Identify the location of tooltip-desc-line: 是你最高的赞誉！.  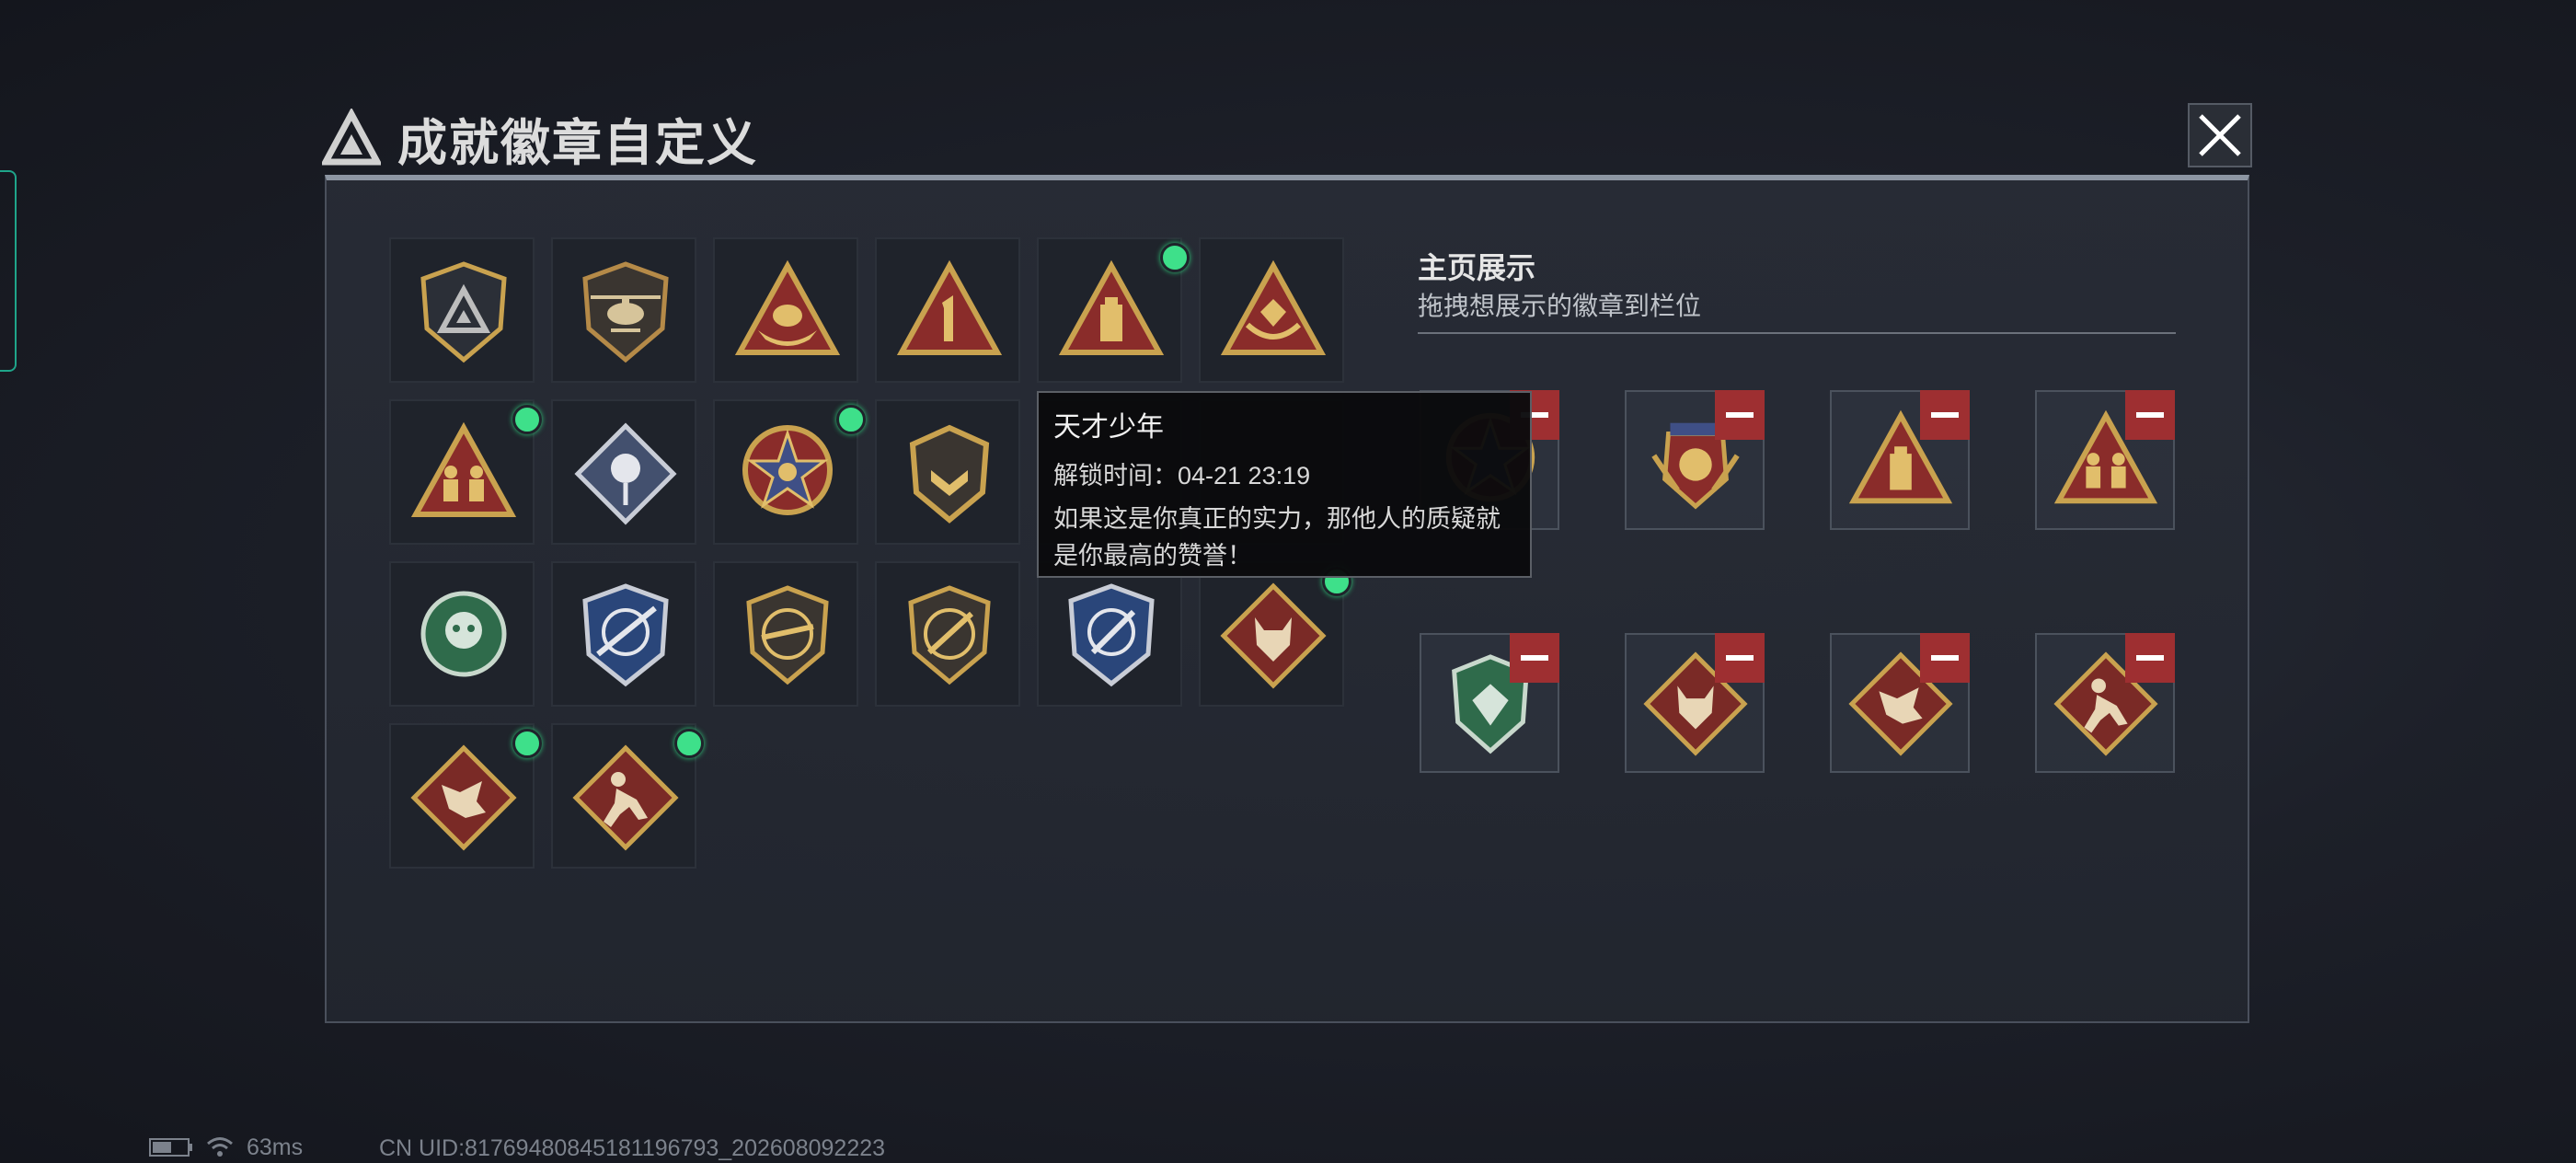
(1152, 556).